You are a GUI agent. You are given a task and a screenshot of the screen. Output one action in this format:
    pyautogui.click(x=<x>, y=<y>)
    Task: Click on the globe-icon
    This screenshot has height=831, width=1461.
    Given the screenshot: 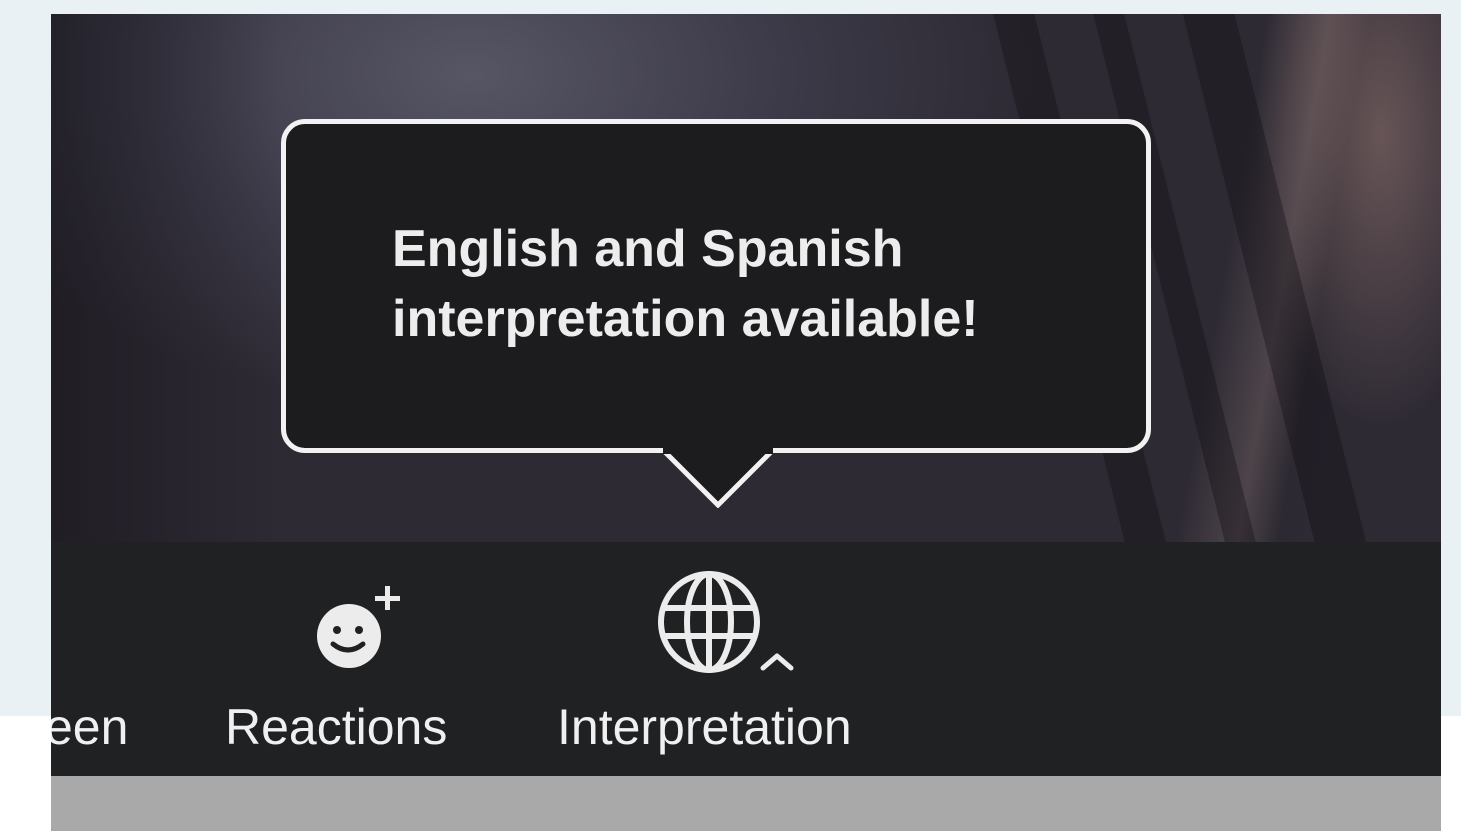 What is the action you would take?
    pyautogui.click(x=709, y=622)
    